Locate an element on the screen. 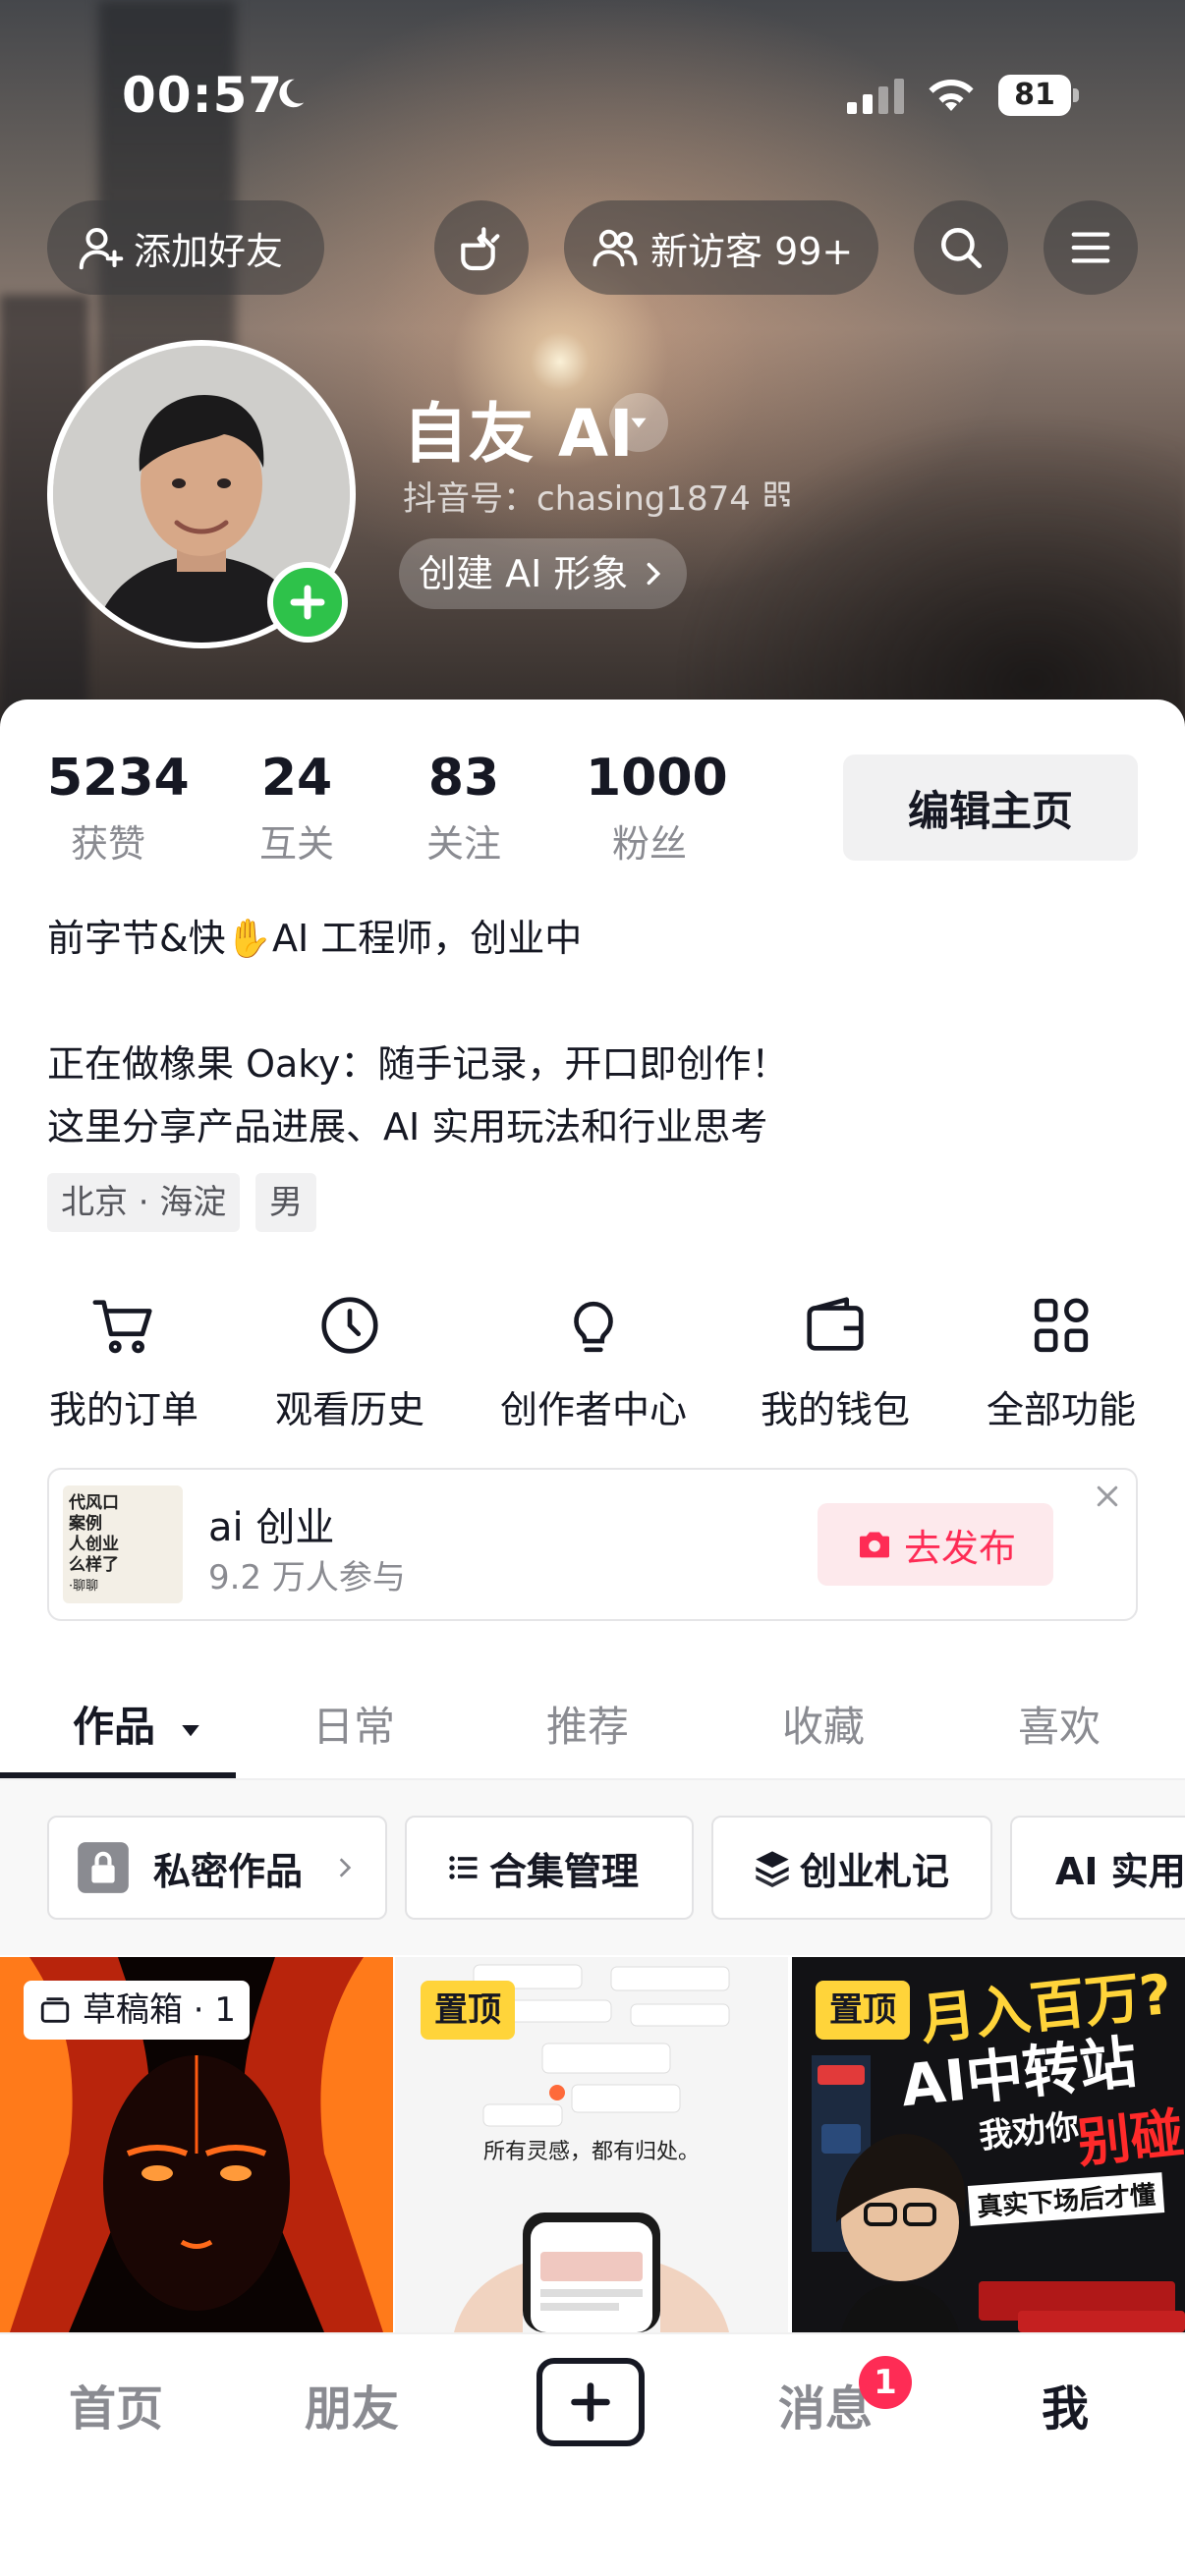 The image size is (1185, 2576). thumb-text: 么样了 is located at coordinates (94, 1565).